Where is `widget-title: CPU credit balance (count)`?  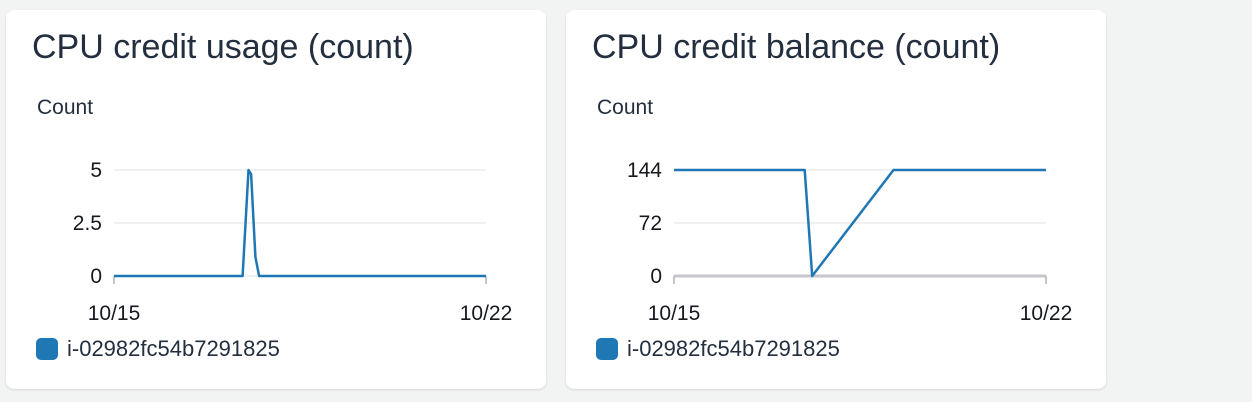
widget-title: CPU credit balance (count) is located at coordinates (796, 47).